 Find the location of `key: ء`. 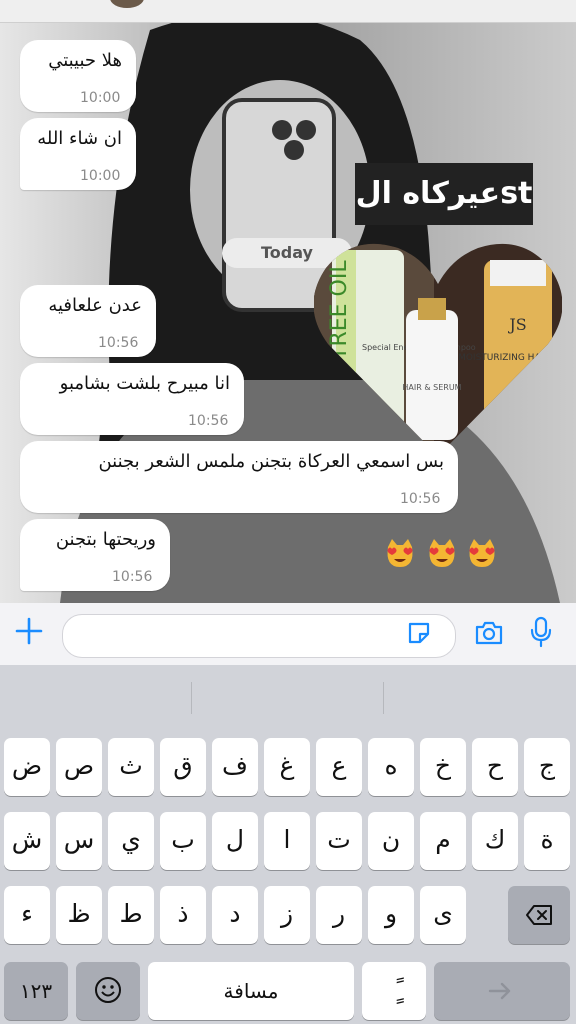

key: ء is located at coordinates (27, 915).